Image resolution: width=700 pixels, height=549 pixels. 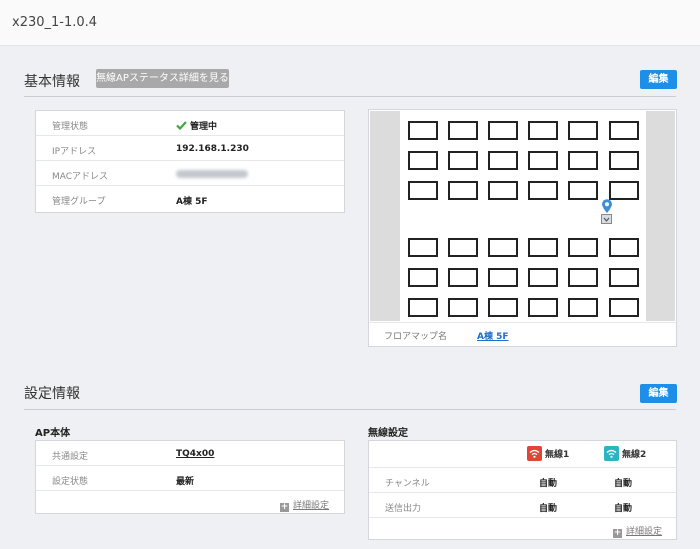 I want to click on floor-map-link: A棟 5F, so click(x=493, y=335).